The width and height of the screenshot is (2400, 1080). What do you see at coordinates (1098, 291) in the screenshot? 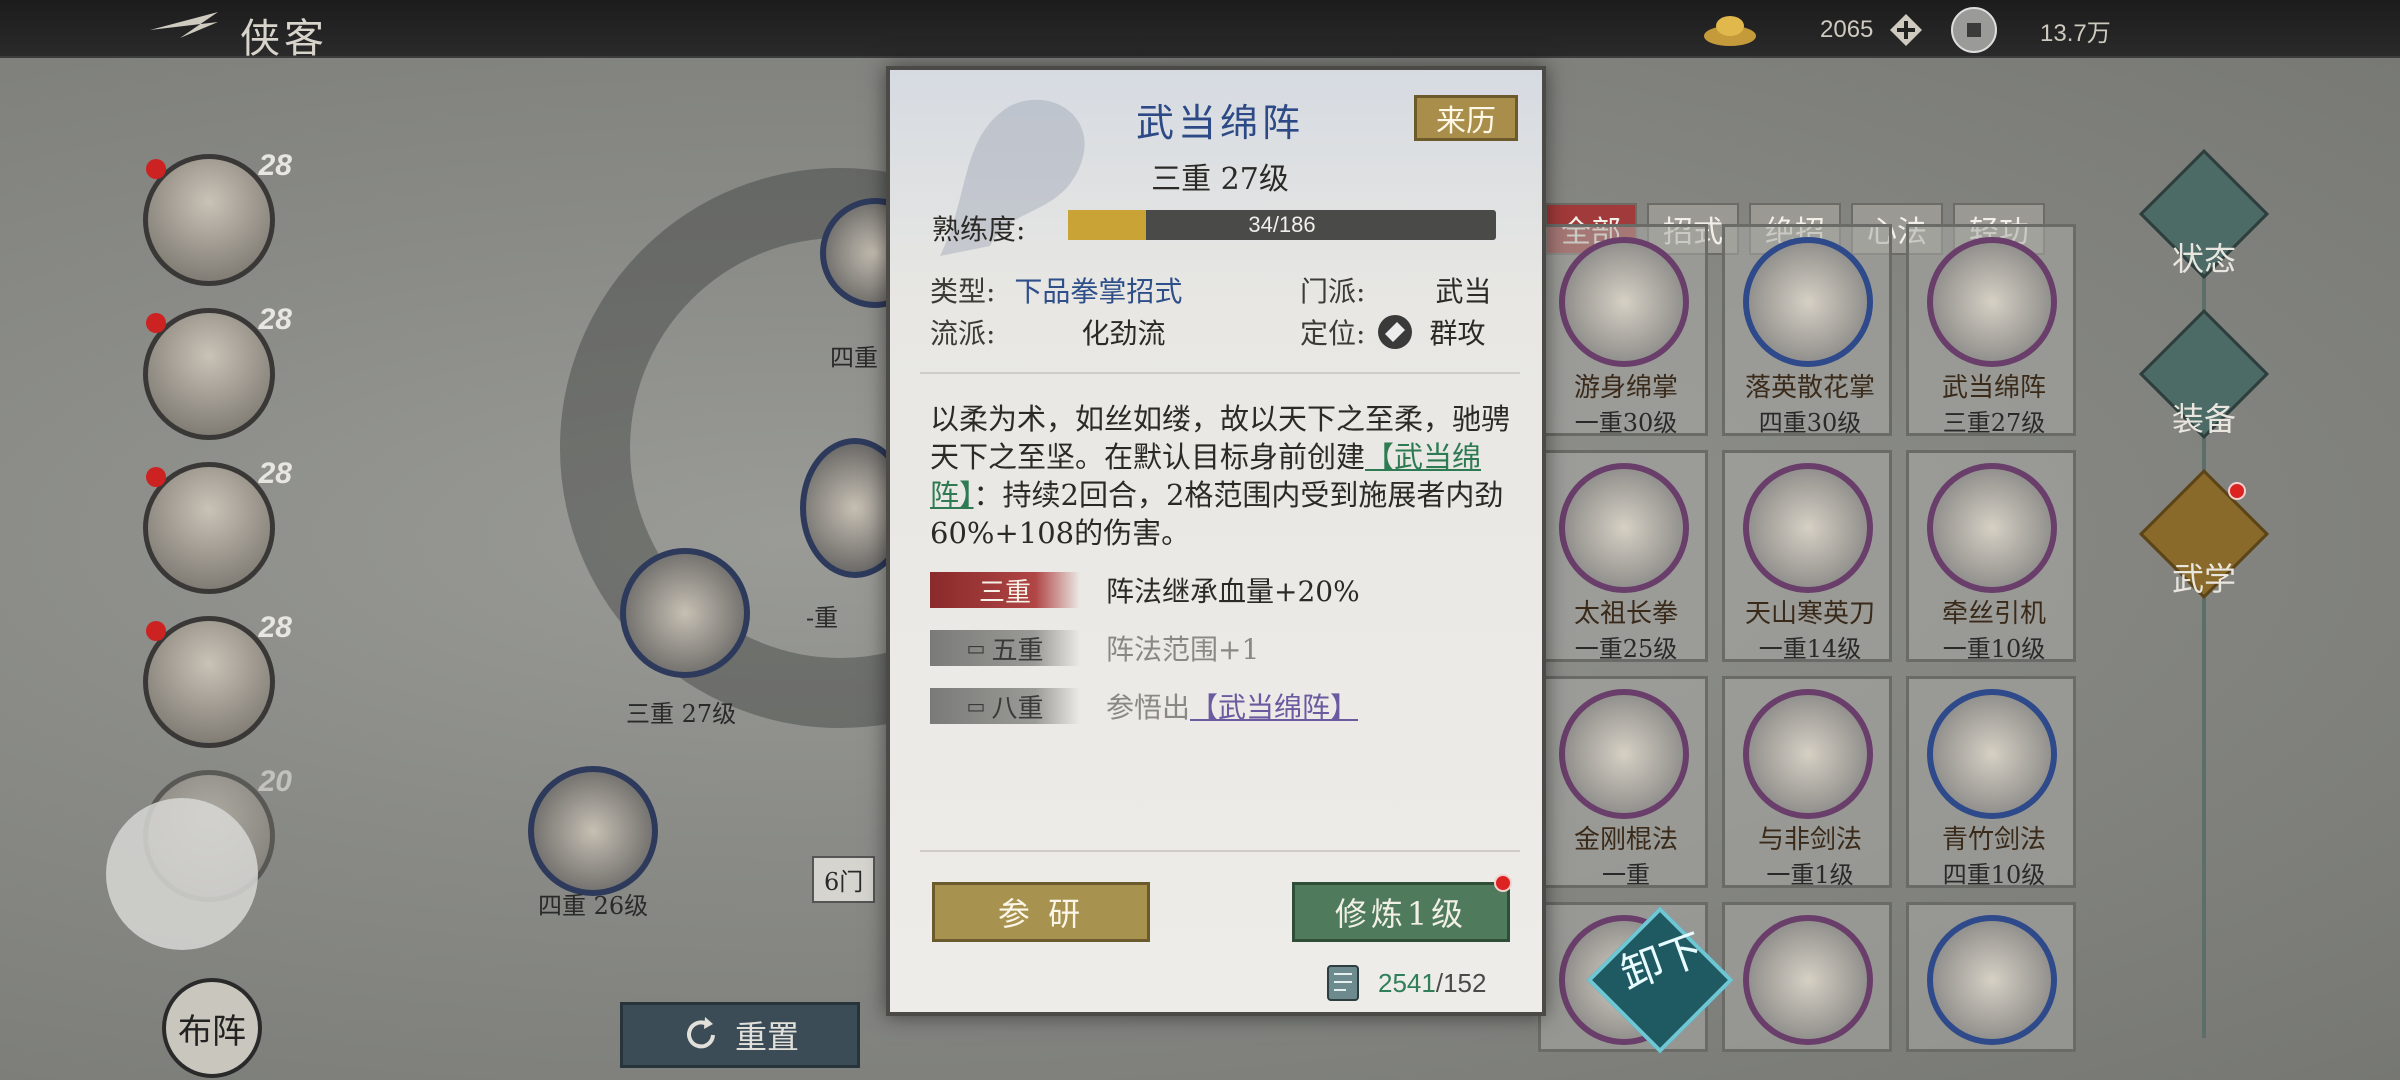
I see `type-value: 下品拳掌招式` at bounding box center [1098, 291].